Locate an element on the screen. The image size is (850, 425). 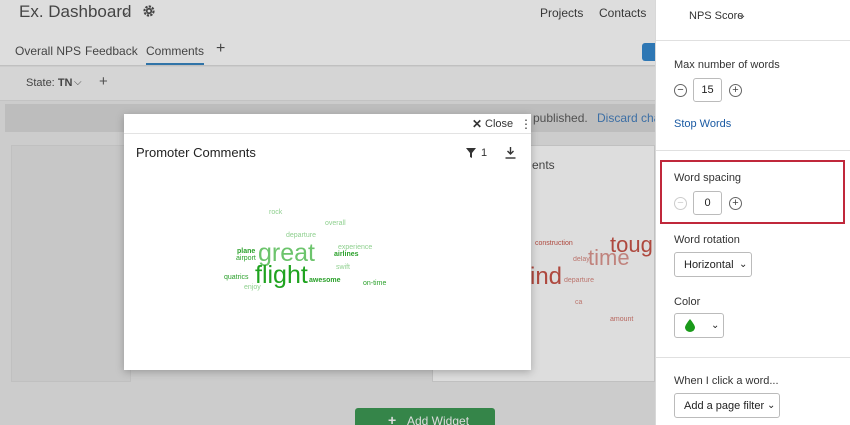
word-spacing-label: Word spacing is located at coordinates (708, 178).